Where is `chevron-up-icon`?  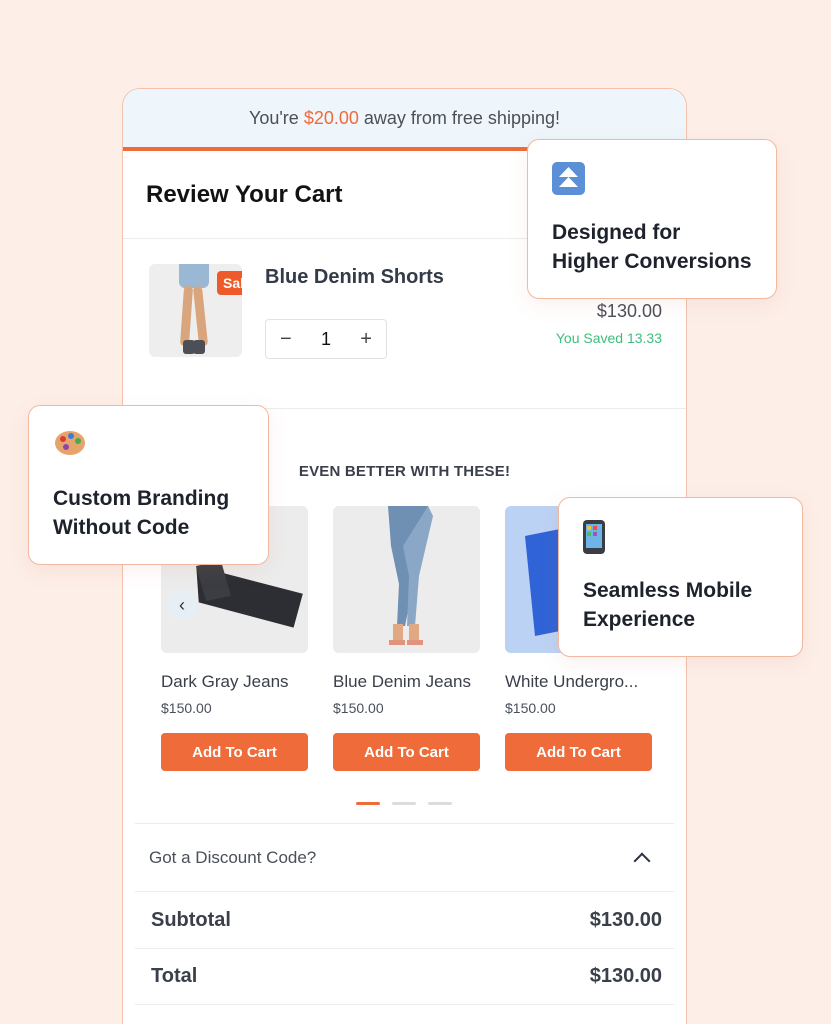
chevron-up-icon is located at coordinates (642, 860).